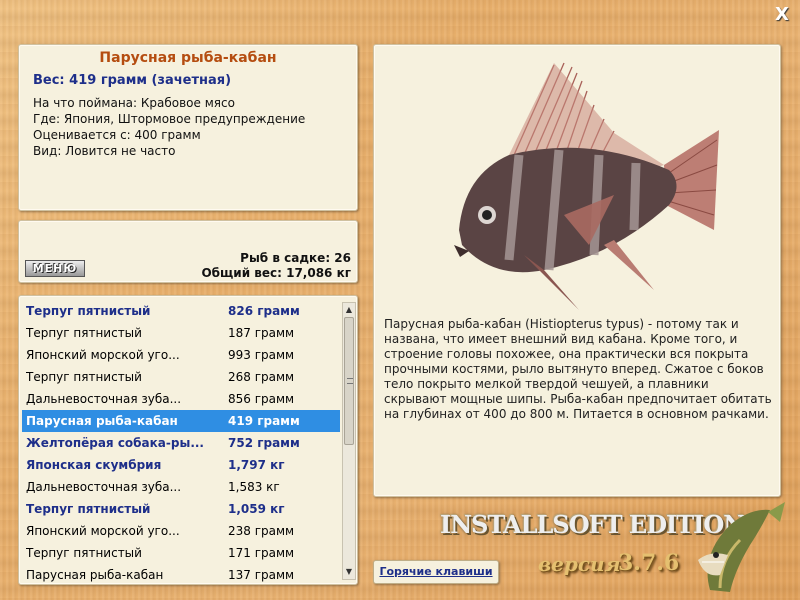  Describe the element at coordinates (295, 258) in the screenshot. I see `fish-count: Рыб в садке: 26` at that location.